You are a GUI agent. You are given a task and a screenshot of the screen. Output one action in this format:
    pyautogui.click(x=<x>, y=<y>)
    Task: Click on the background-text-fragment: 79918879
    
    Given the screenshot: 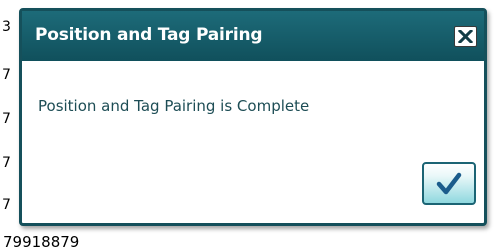 What is the action you would take?
    pyautogui.click(x=41, y=242)
    